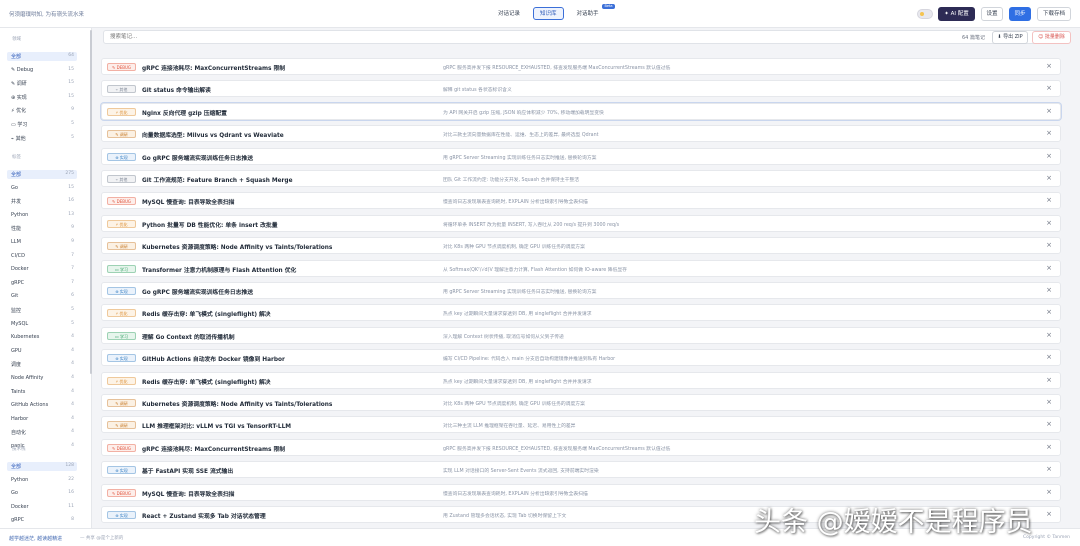  Describe the element at coordinates (42, 188) in the screenshot. I see `sidebar-item-tags: Go 15` at that location.